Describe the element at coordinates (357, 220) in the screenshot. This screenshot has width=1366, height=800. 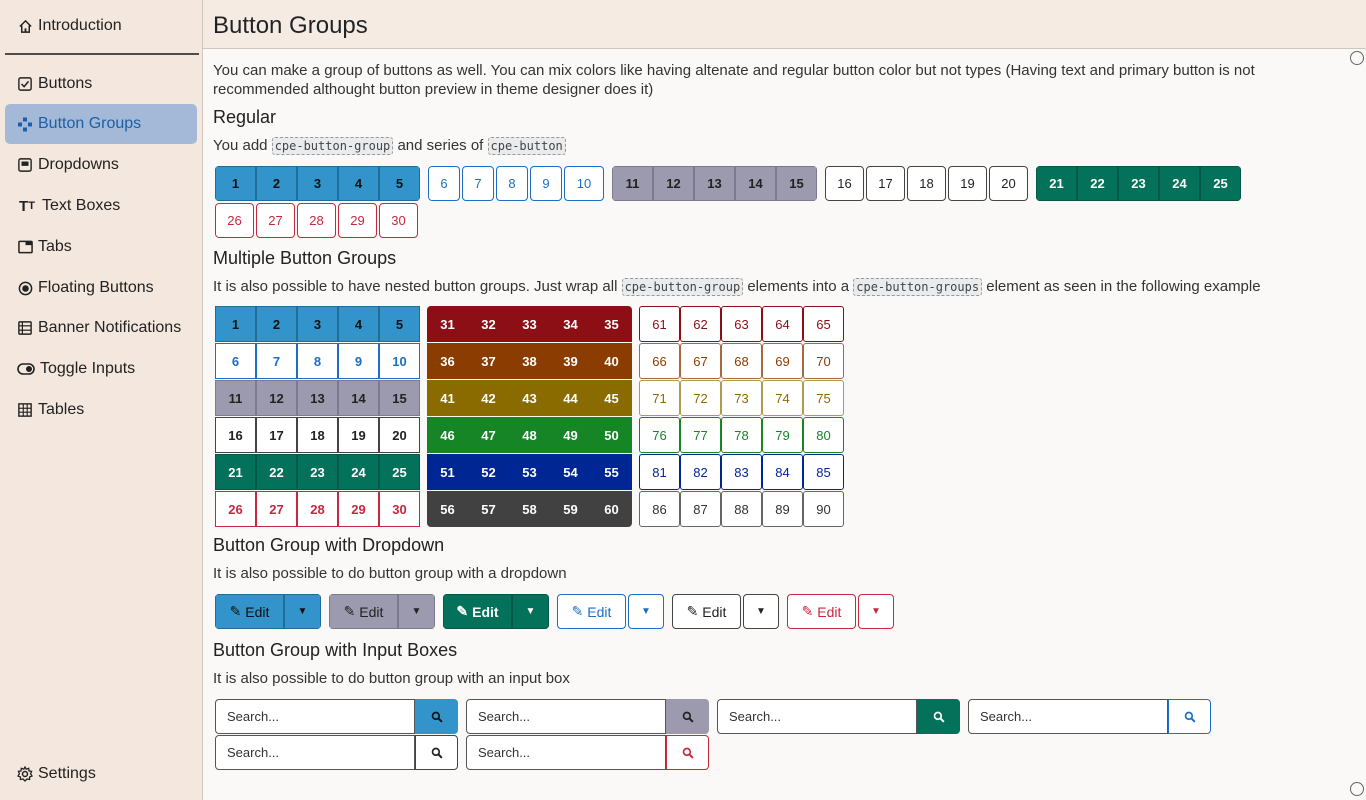
I see `group-button-29: 29` at that location.